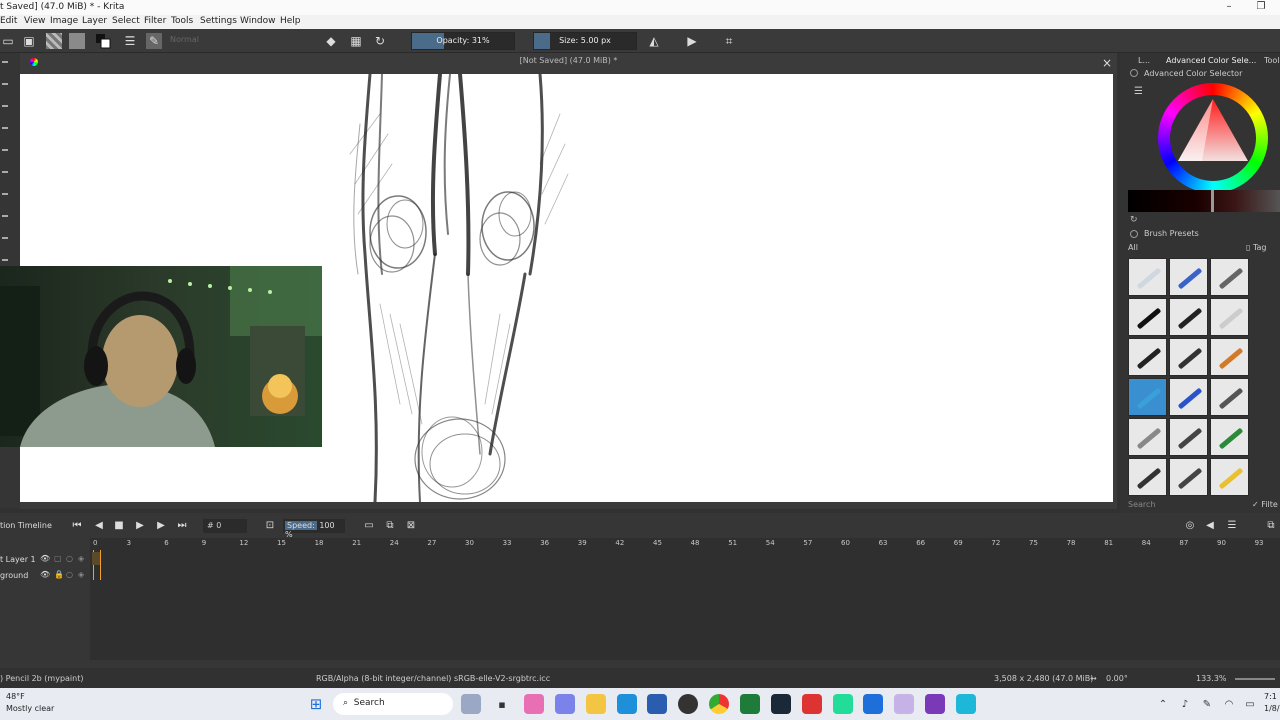  I want to click on app-icon, so click(966, 704).